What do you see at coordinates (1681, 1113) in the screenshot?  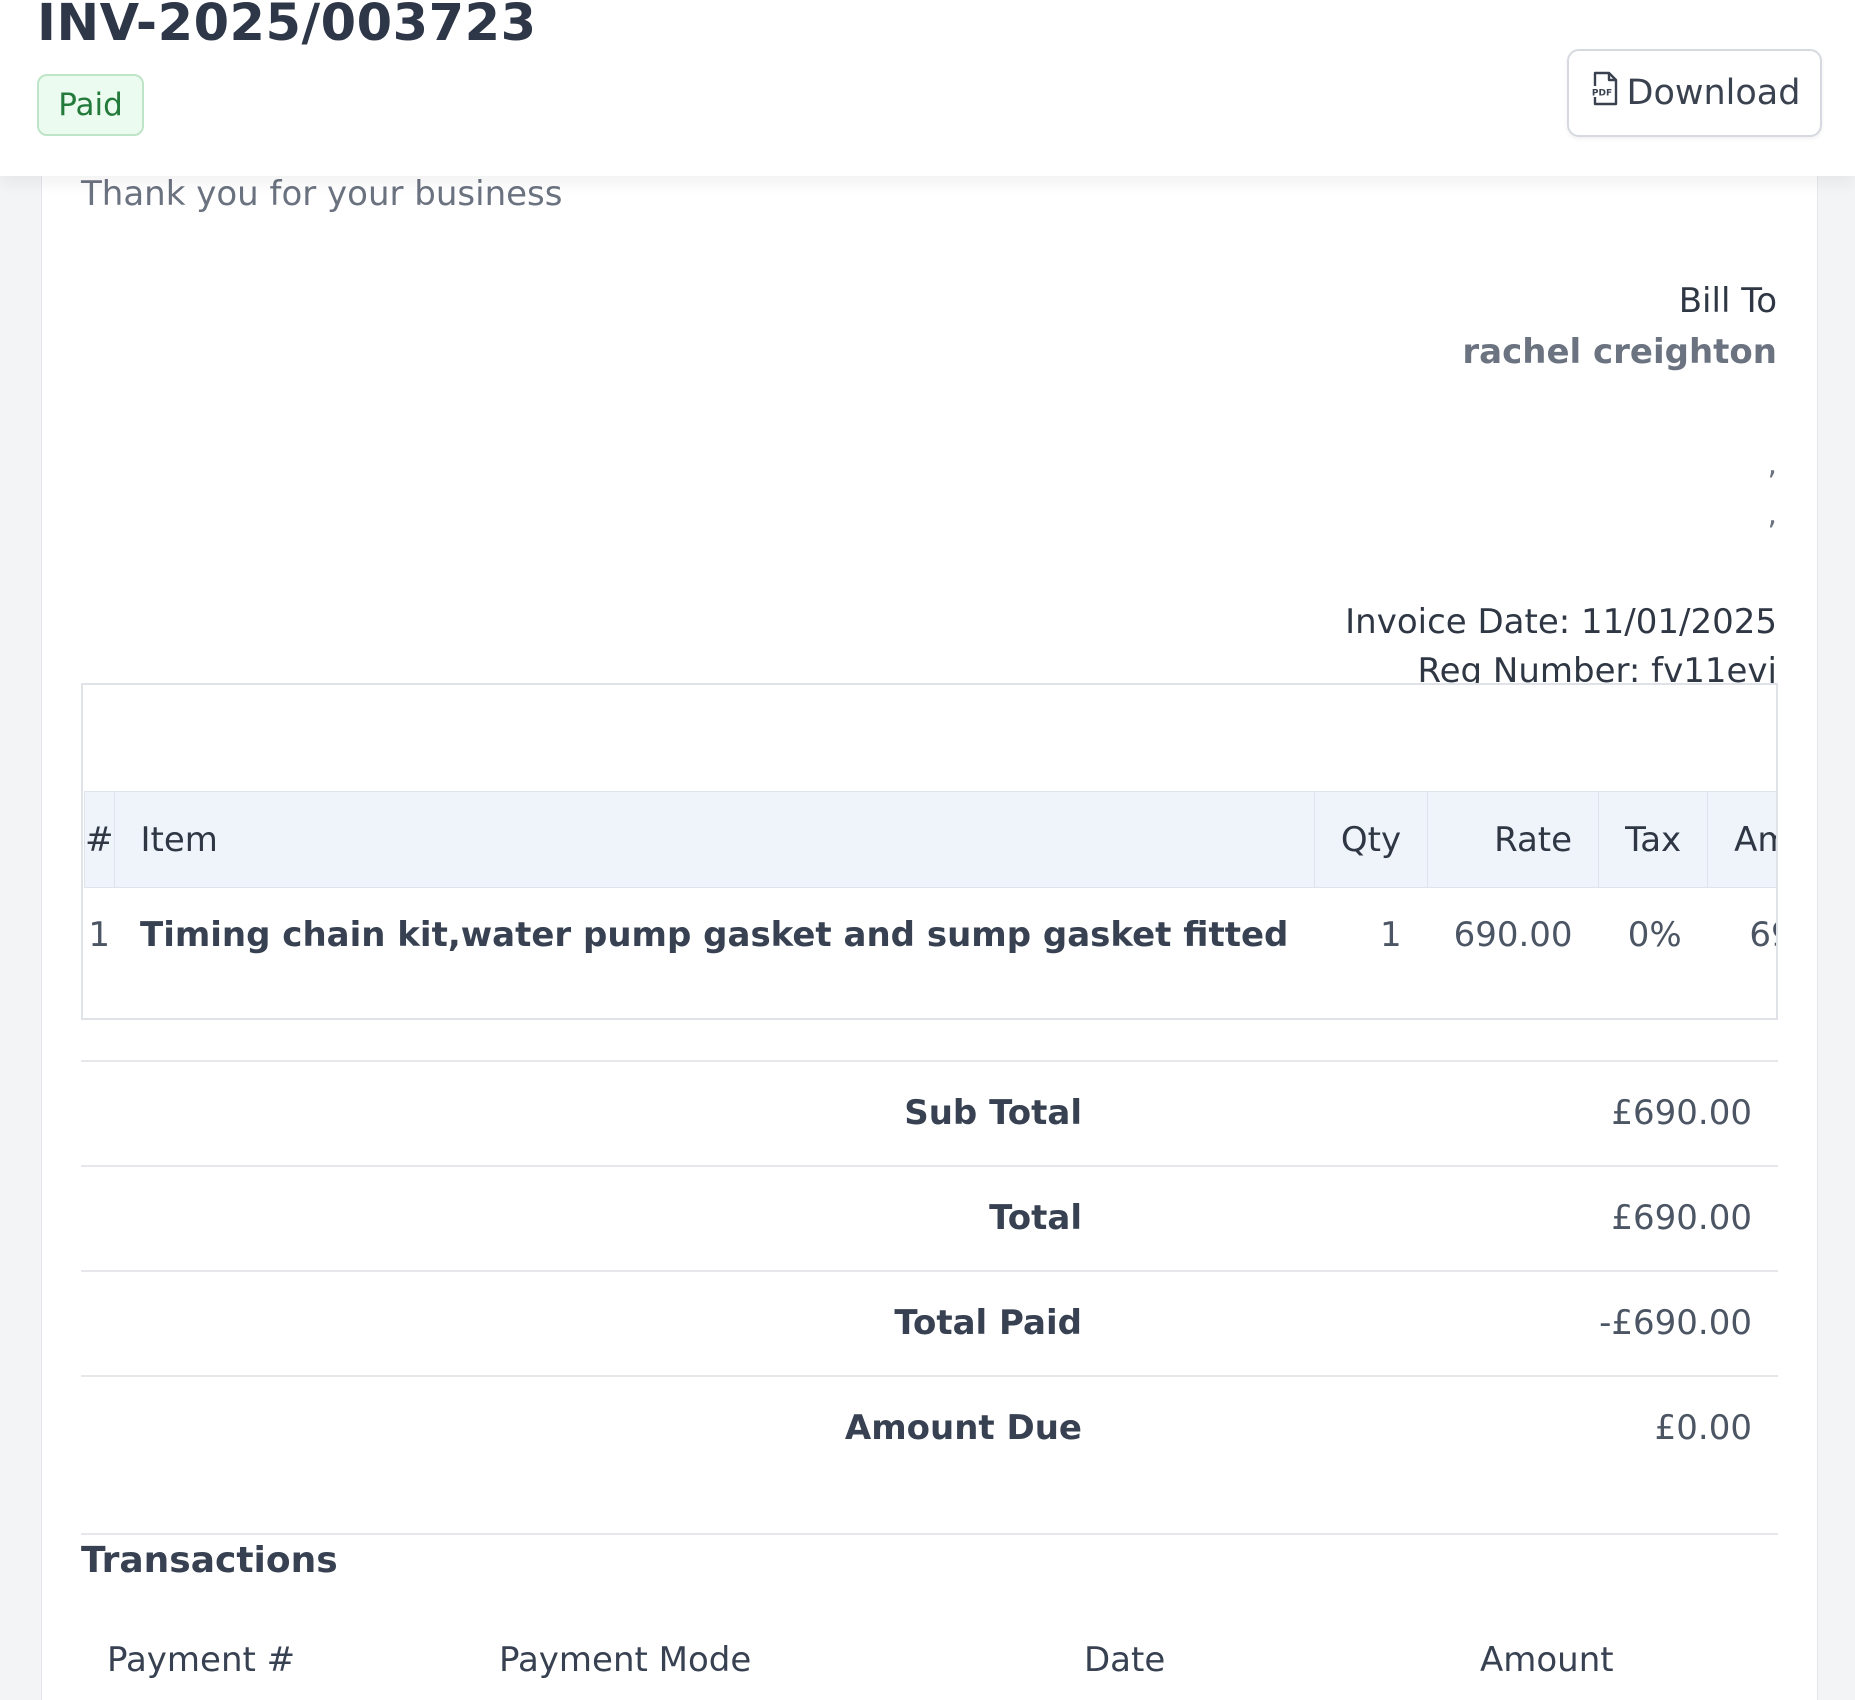 I see `subtotal-value: £690.00` at bounding box center [1681, 1113].